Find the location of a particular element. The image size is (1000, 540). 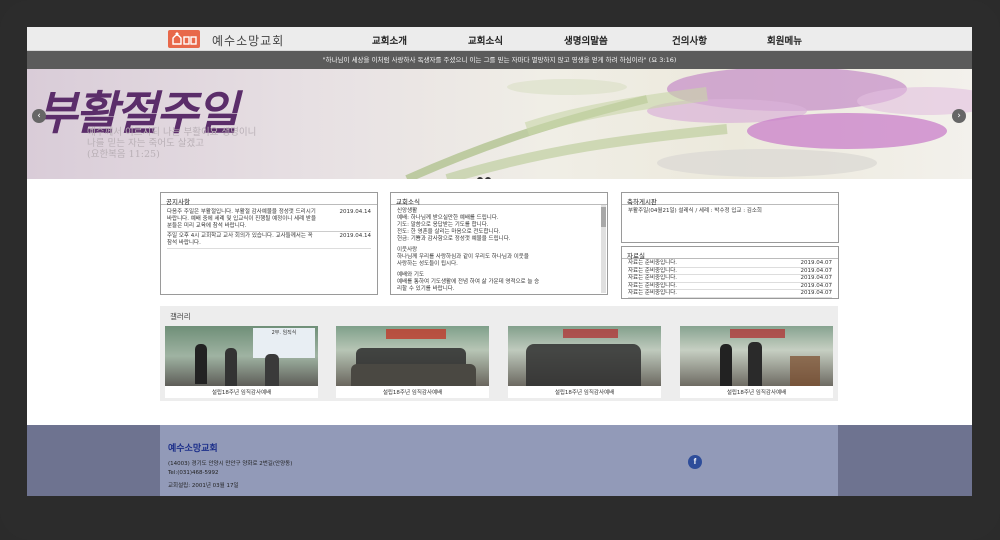

facebook-icon: f is located at coordinates (695, 462).